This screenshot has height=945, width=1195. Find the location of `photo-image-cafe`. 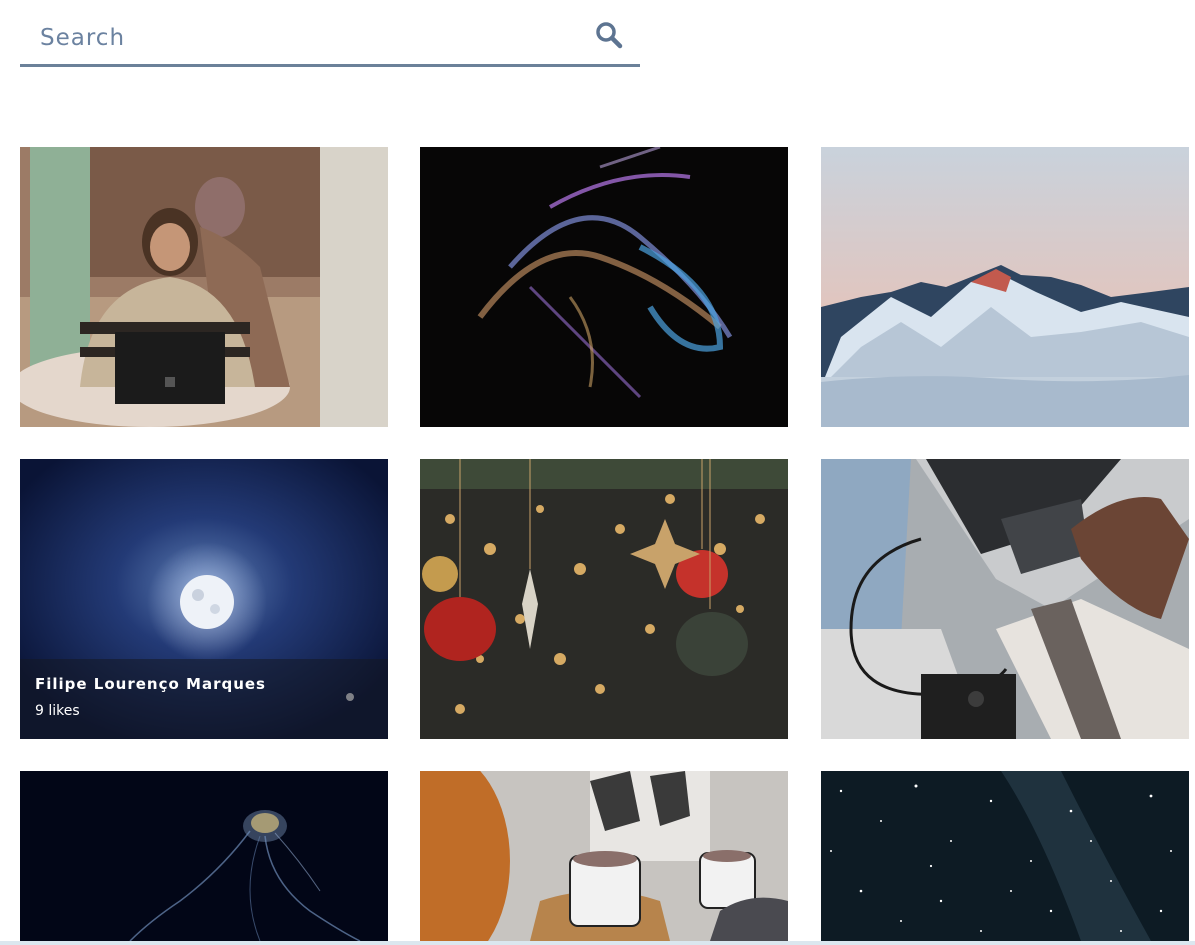

photo-image-cafe is located at coordinates (204, 287).